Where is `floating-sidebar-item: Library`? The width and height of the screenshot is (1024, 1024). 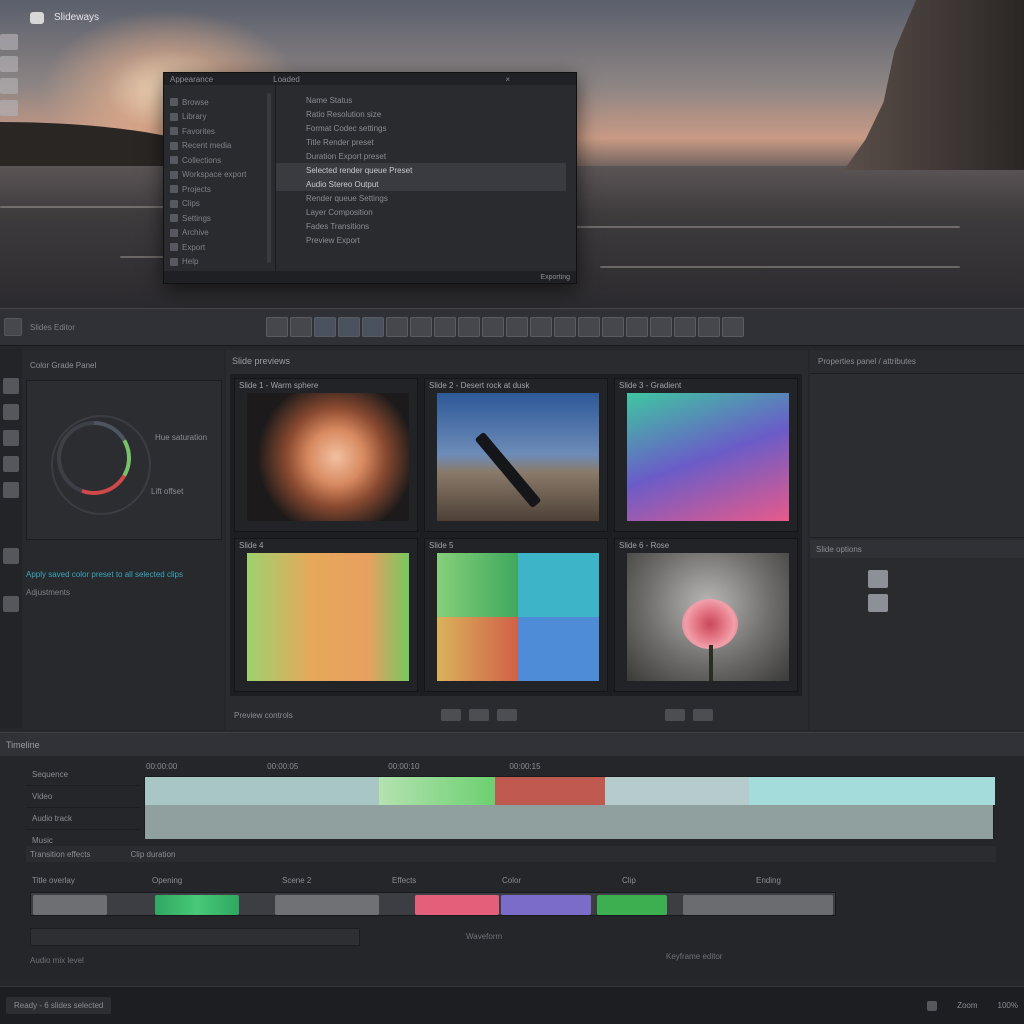 floating-sidebar-item: Library is located at coordinates (219, 117).